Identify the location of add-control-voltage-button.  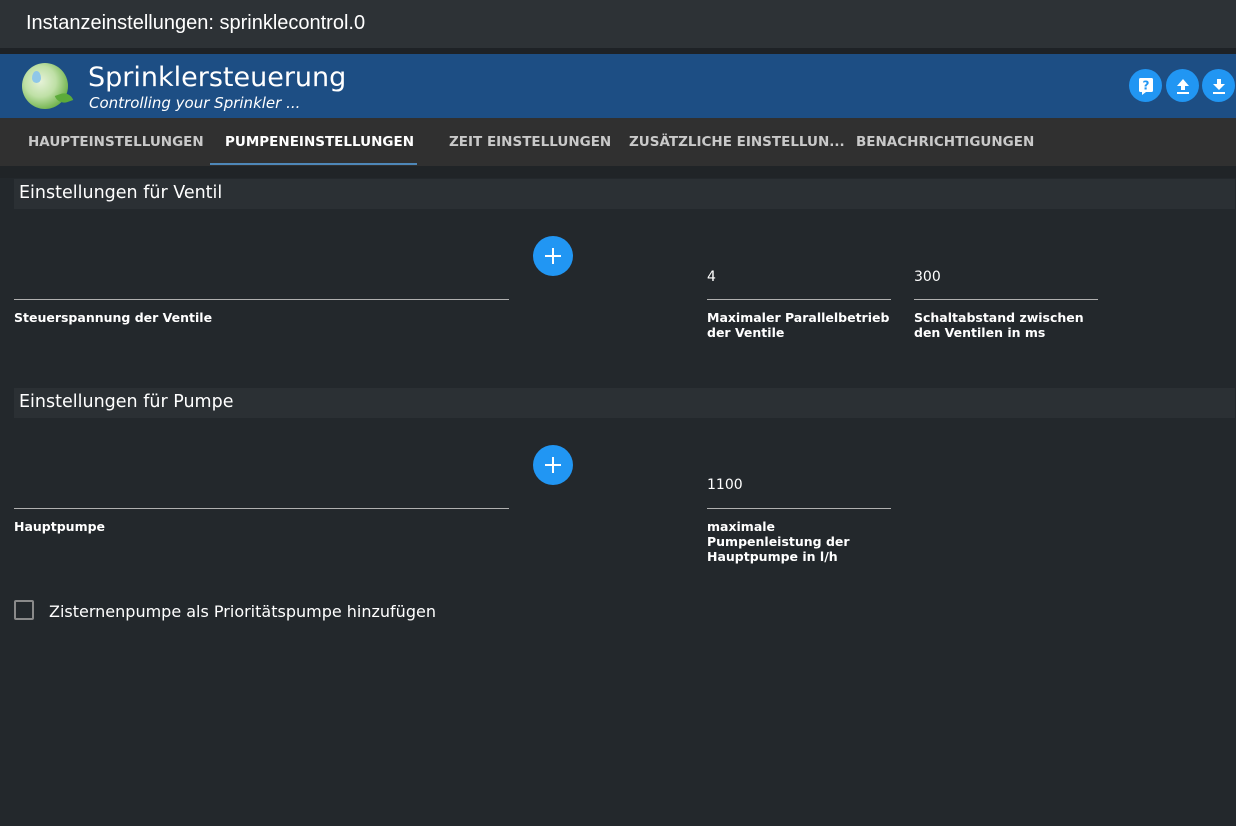
(553, 256).